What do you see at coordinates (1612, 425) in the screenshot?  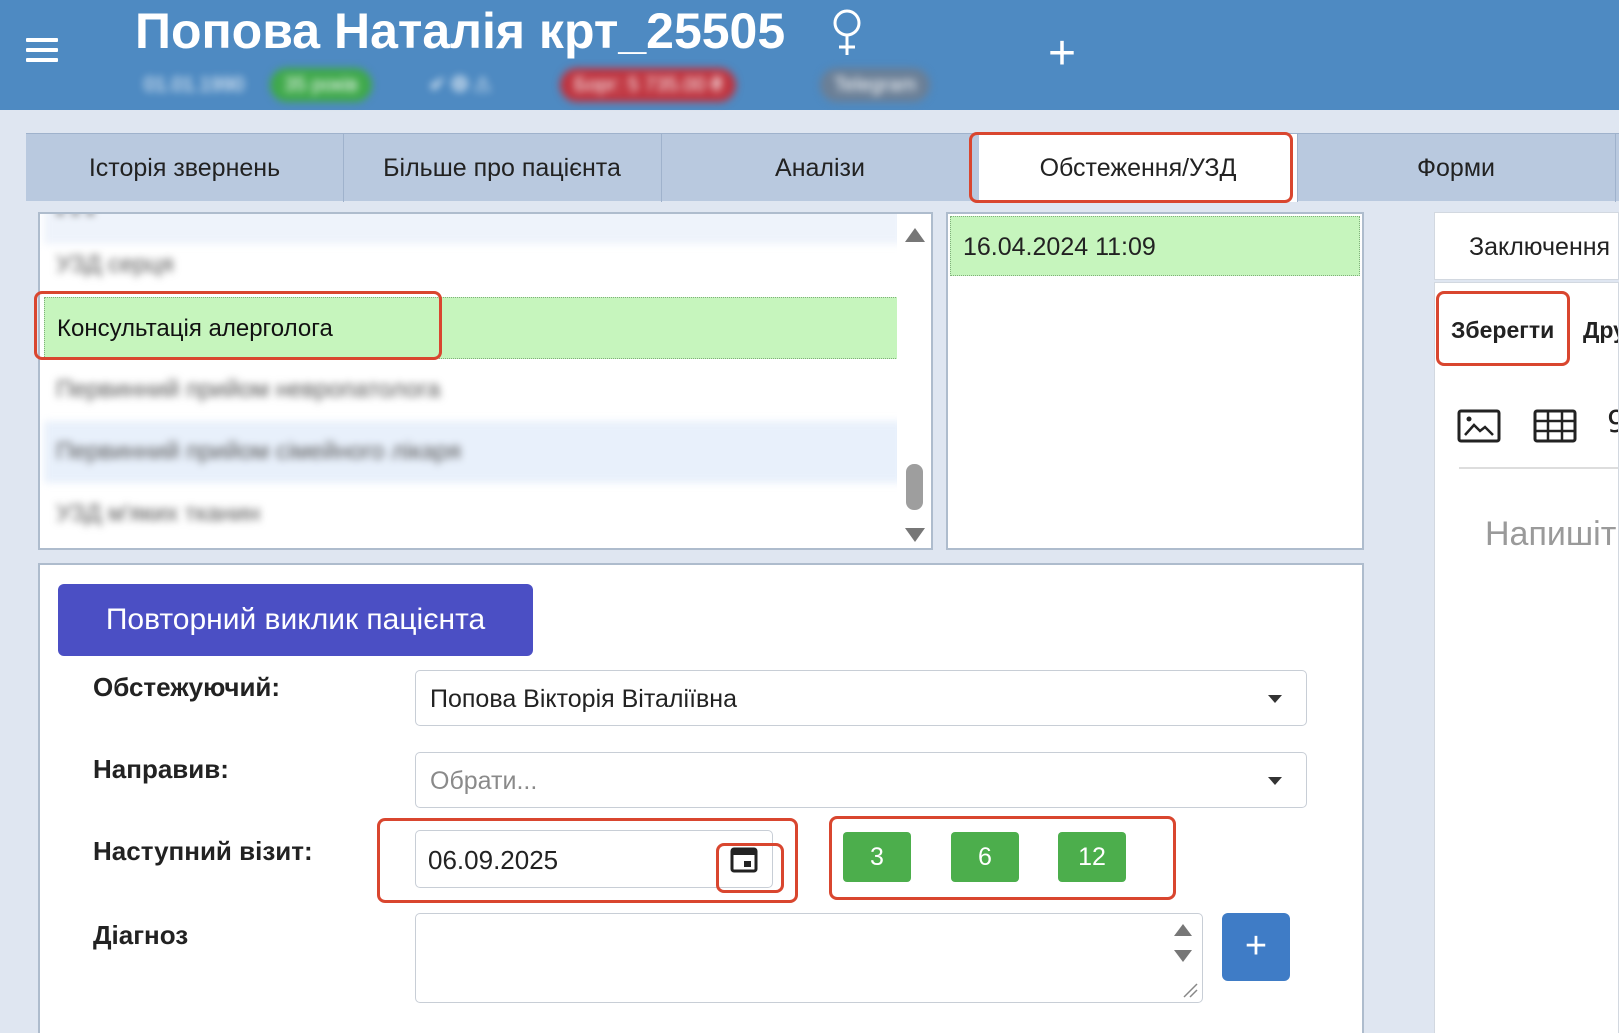 I see `more-tools-icon: 9` at bounding box center [1612, 425].